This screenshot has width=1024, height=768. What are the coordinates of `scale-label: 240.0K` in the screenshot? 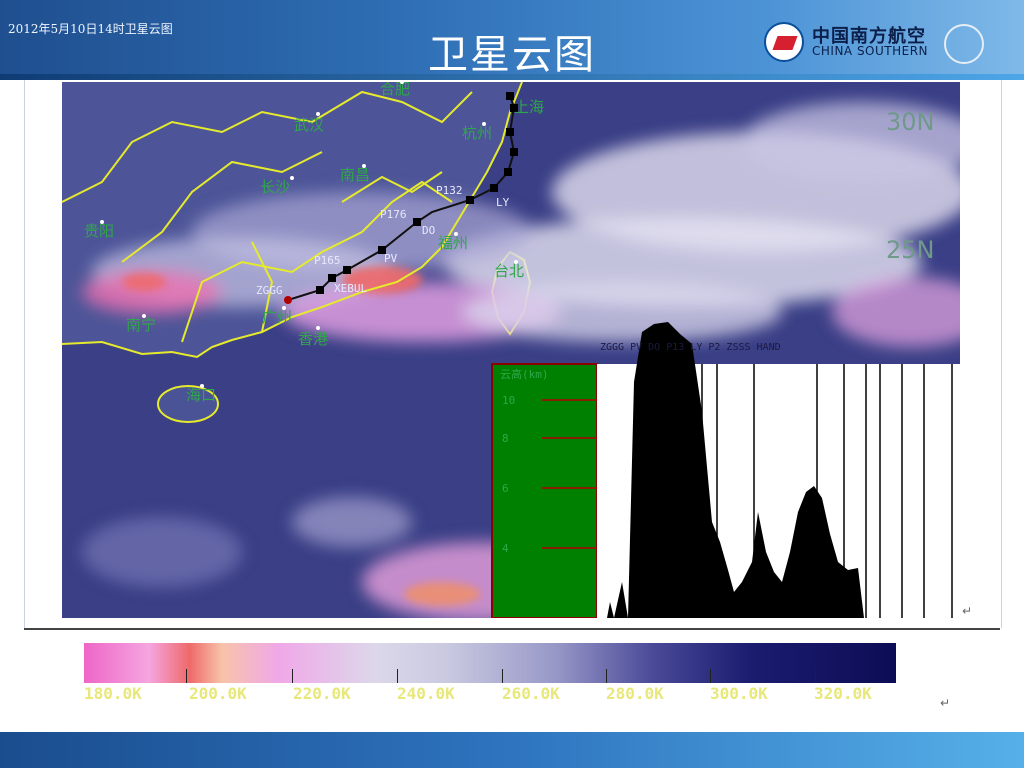 It's located at (426, 693).